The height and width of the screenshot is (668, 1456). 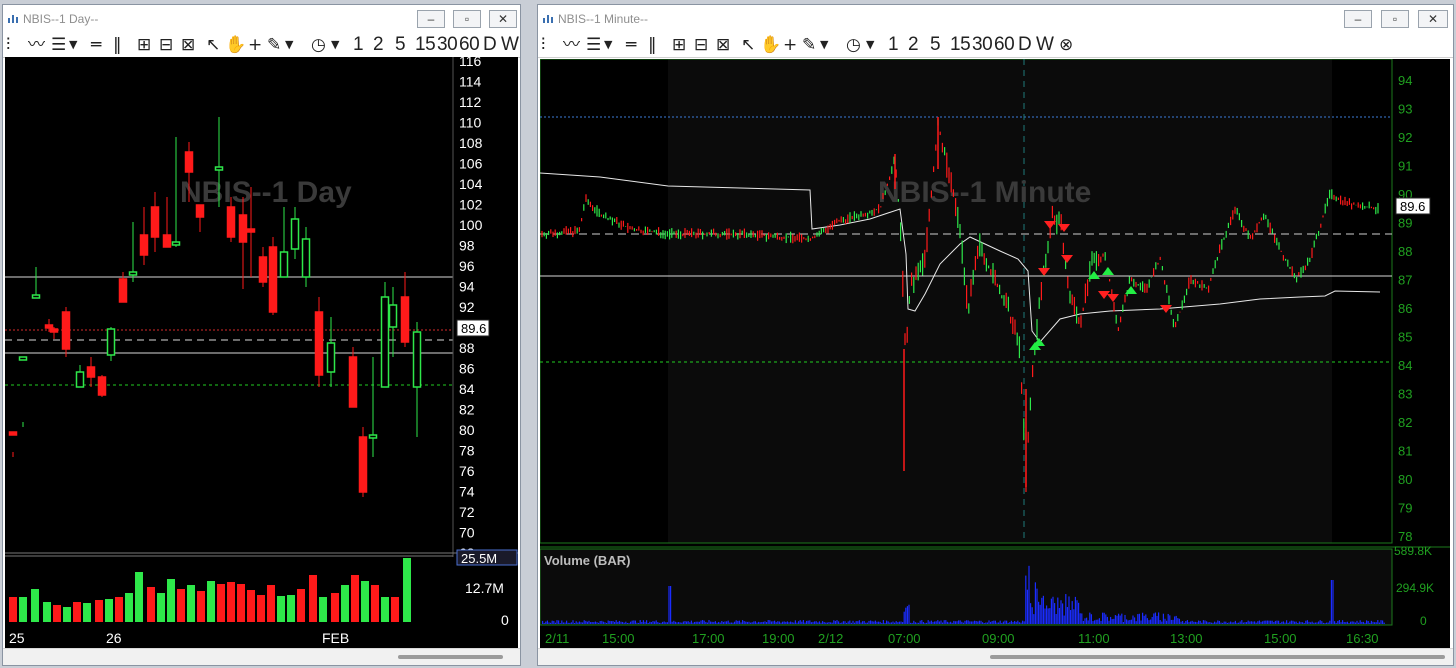 What do you see at coordinates (114, 638) in the screenshot?
I see `date-label-26: 26` at bounding box center [114, 638].